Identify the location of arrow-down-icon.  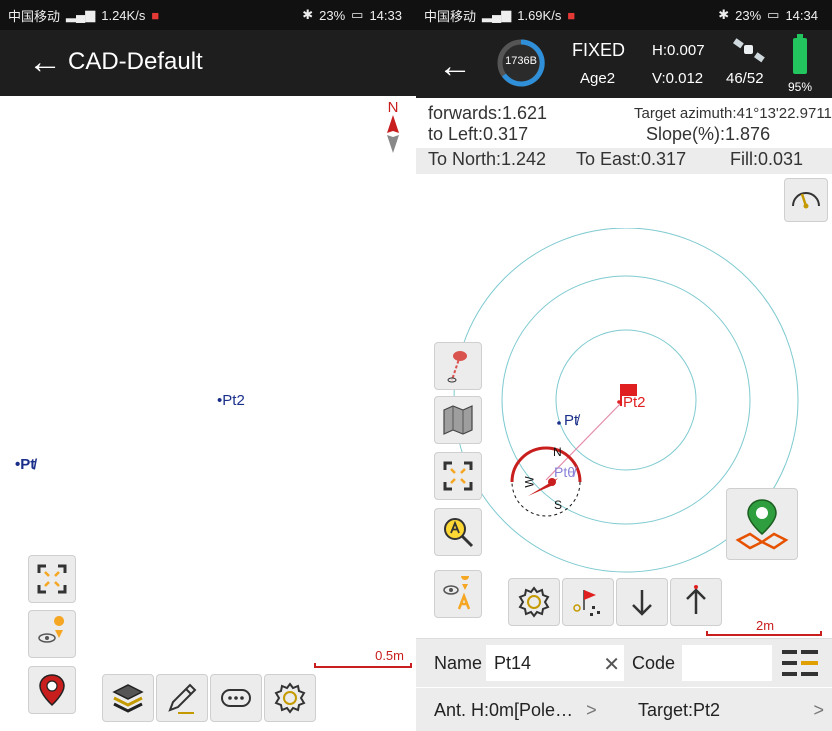
(642, 603).